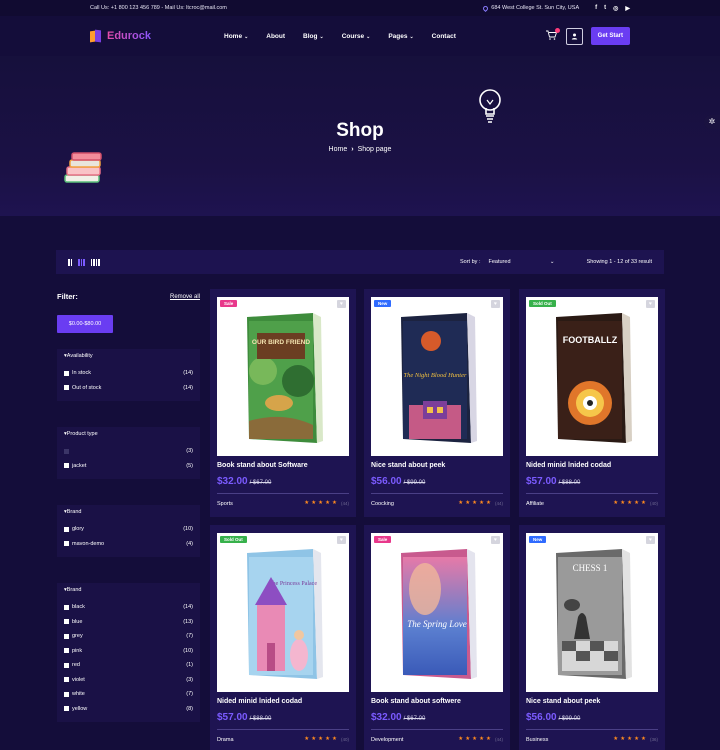 Image resolution: width=720 pixels, height=750 pixels. What do you see at coordinates (416, 701) in the screenshot?
I see `product-title: Book stand about softwere` at bounding box center [416, 701].